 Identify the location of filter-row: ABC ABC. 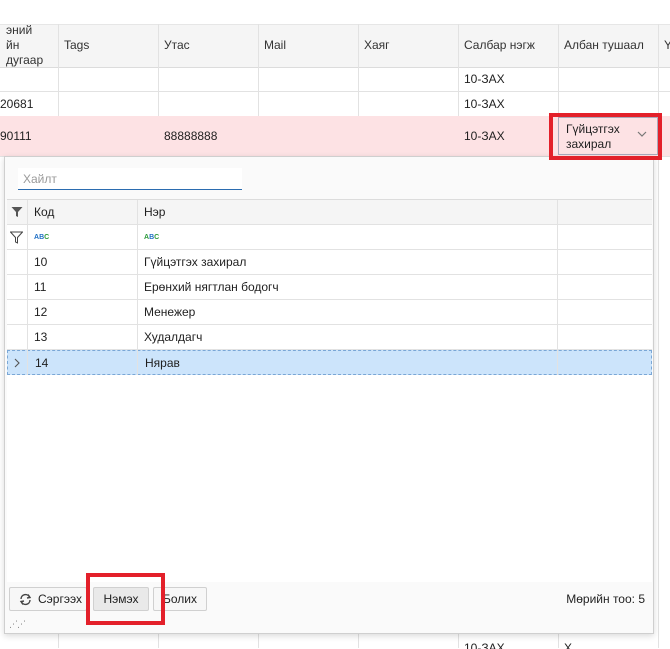
(329, 237).